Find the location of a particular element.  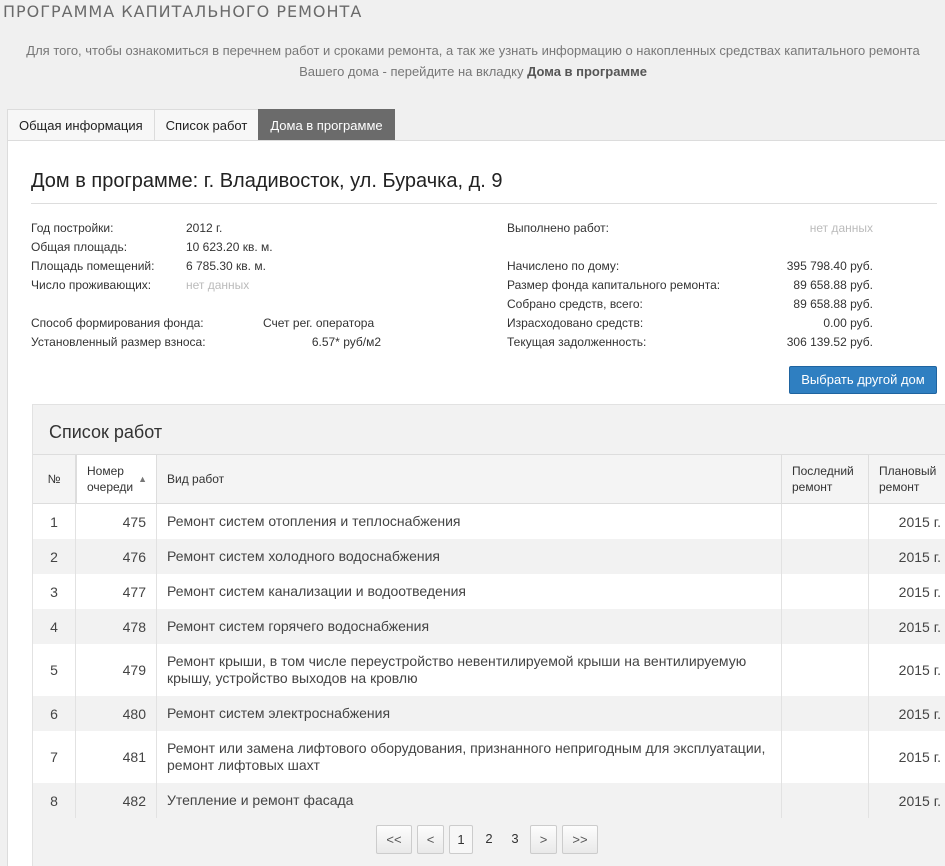

page-2-button: 2 is located at coordinates (489, 839).